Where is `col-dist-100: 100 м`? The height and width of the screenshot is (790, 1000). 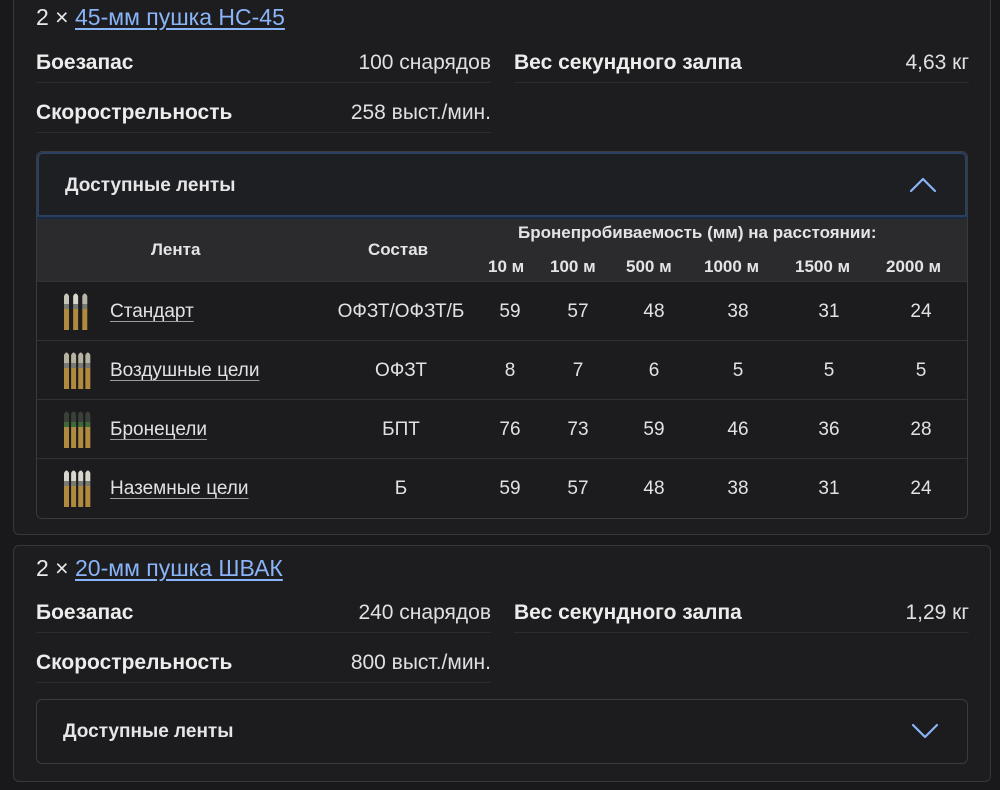
col-dist-100: 100 м is located at coordinates (573, 266).